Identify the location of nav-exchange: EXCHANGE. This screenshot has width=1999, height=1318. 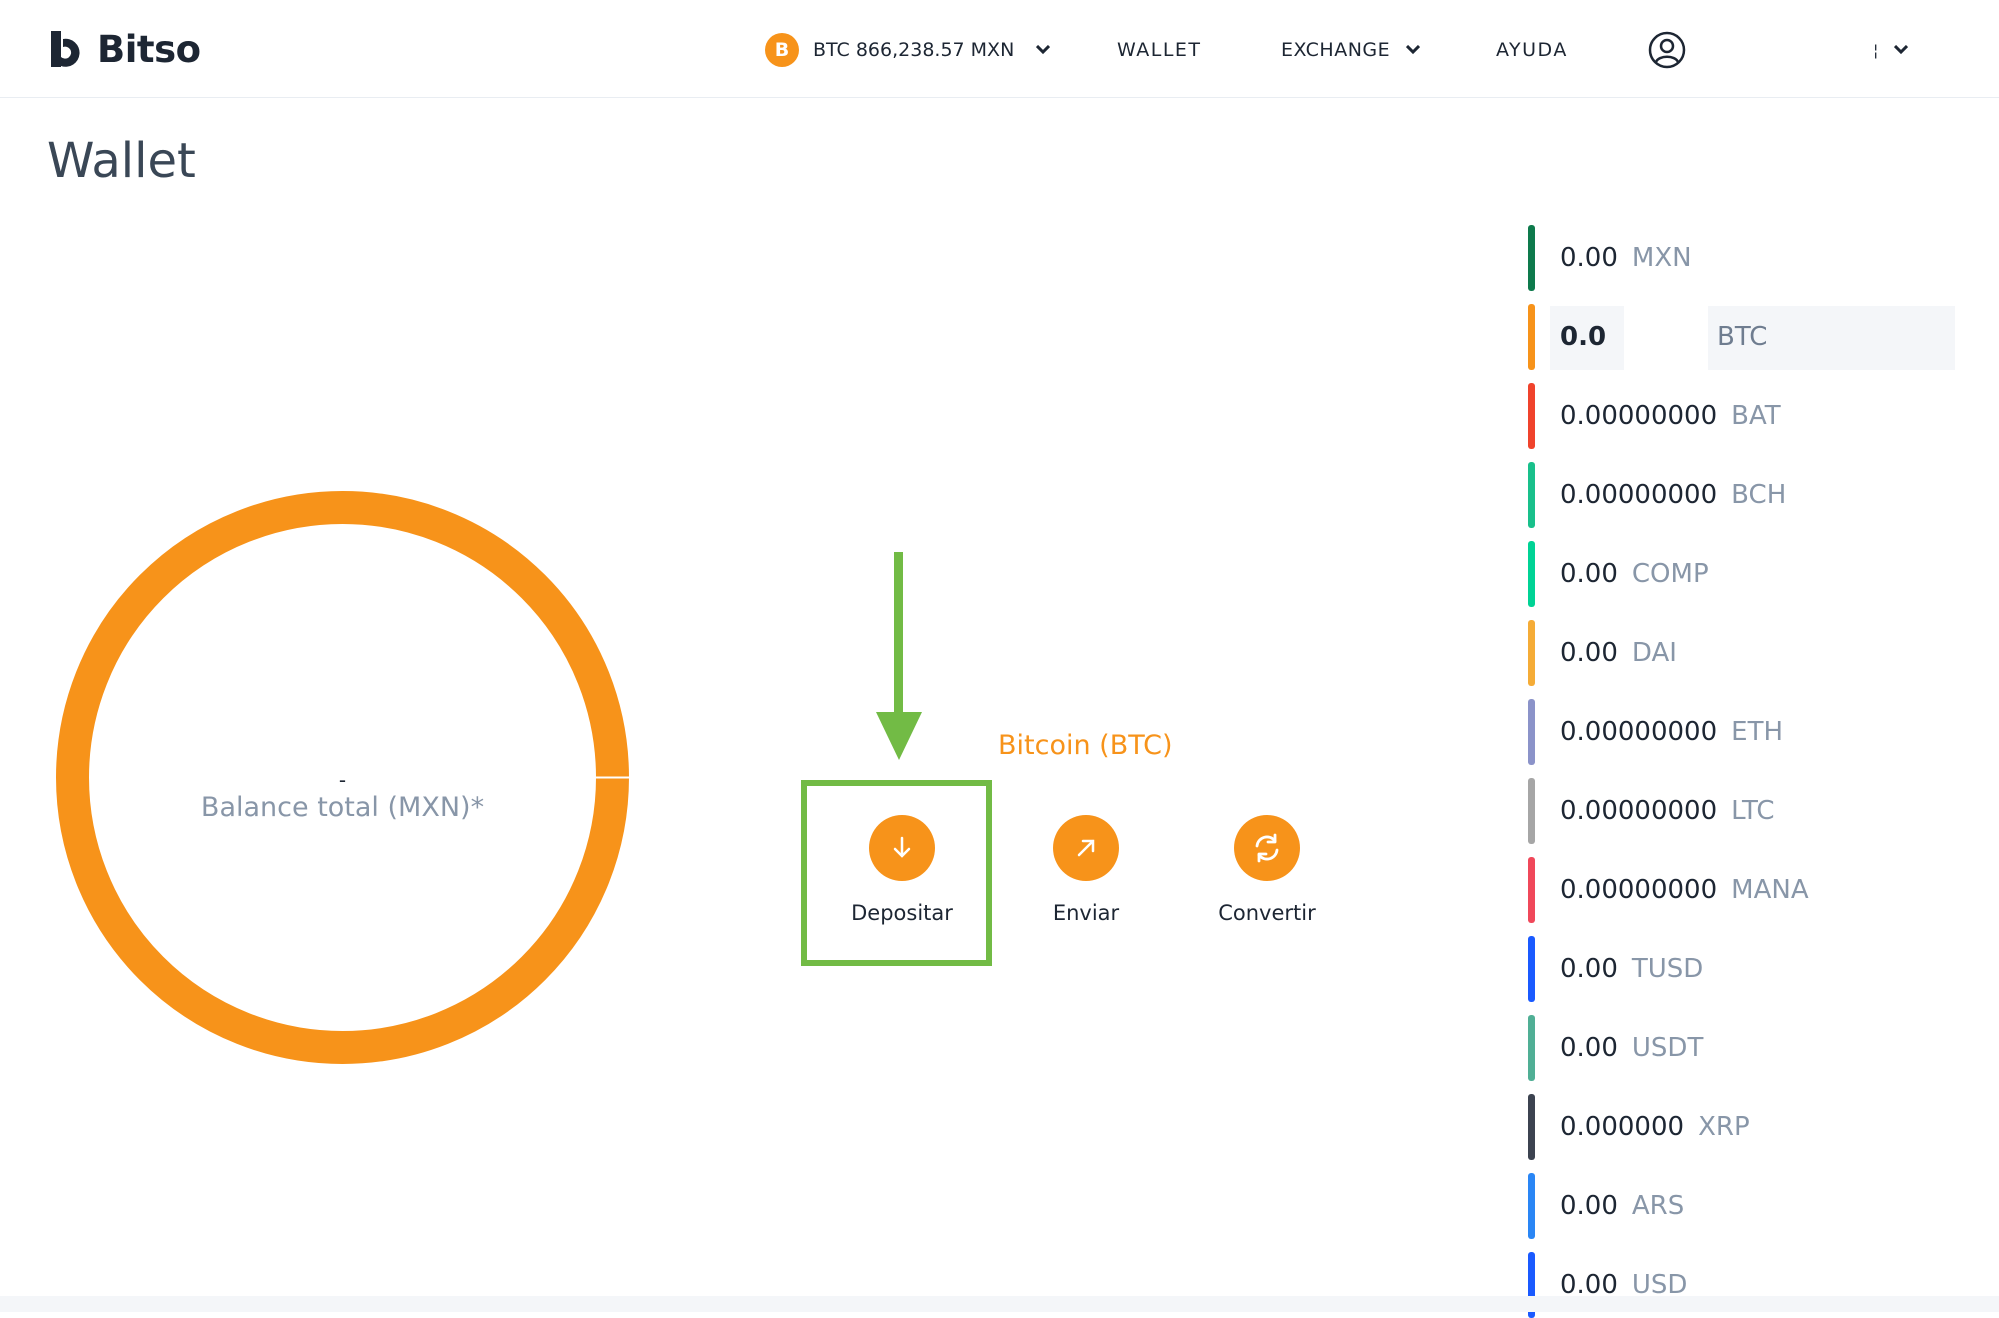
(1351, 50).